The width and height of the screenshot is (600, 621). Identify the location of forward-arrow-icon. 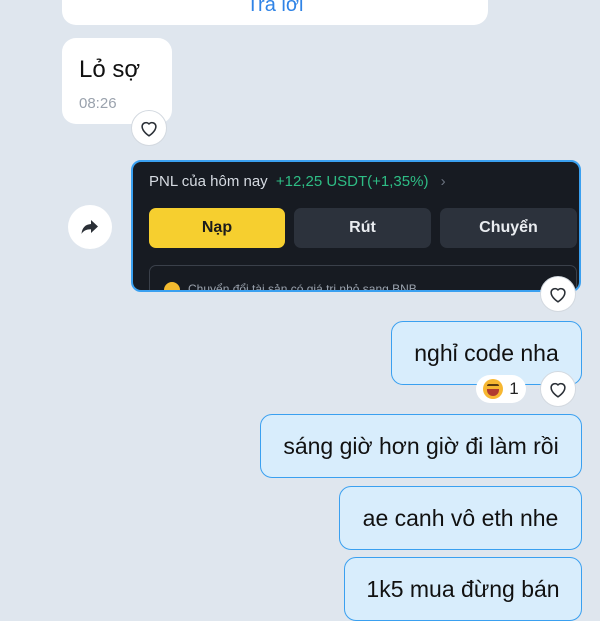
(89, 227).